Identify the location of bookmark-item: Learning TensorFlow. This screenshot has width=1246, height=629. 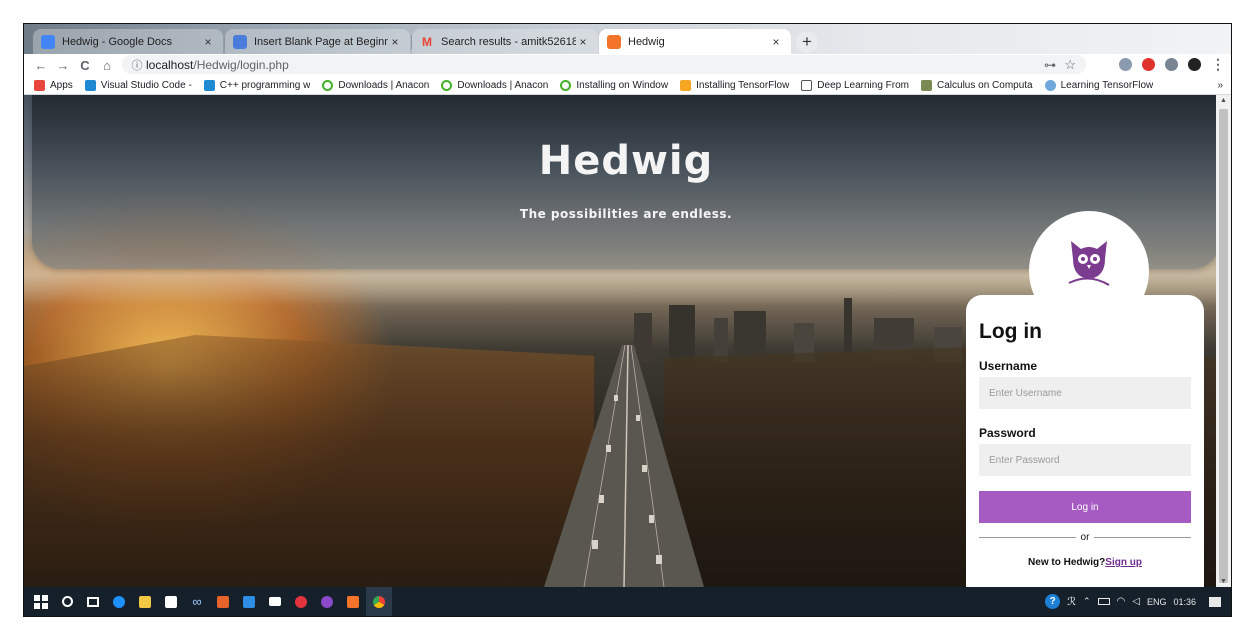
(1098, 85).